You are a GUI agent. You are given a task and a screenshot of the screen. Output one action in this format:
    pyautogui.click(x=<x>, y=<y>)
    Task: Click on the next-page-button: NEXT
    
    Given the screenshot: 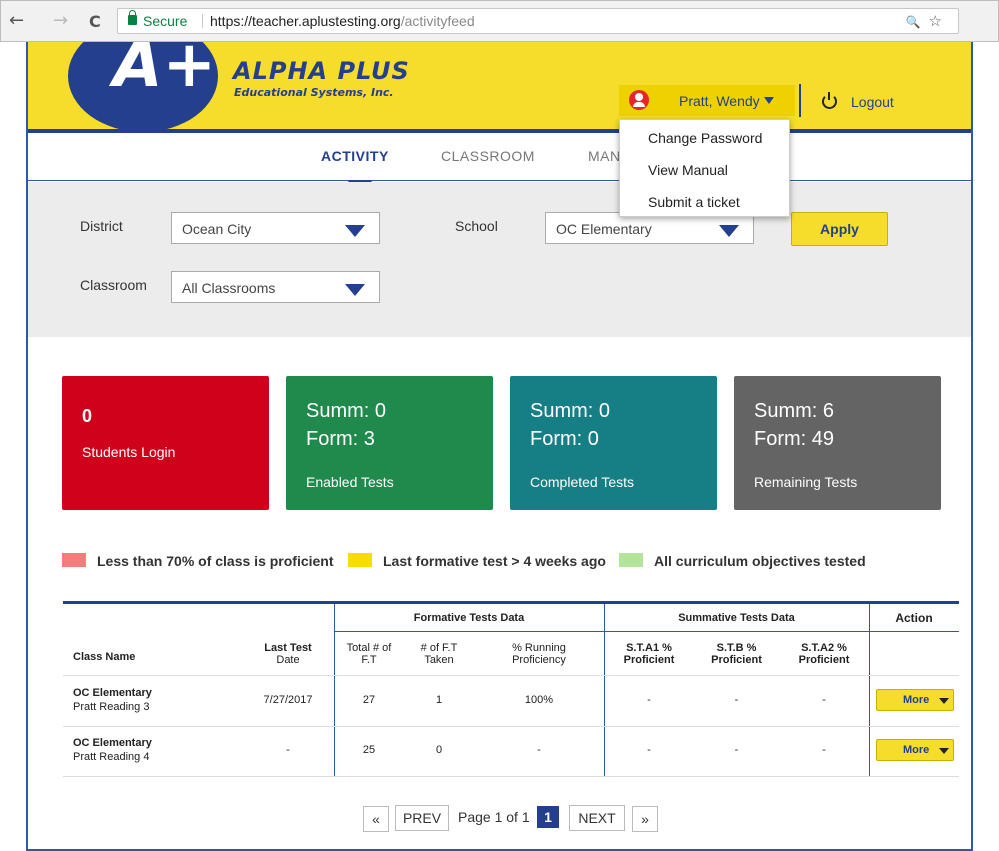 What is the action you would take?
    pyautogui.click(x=597, y=818)
    